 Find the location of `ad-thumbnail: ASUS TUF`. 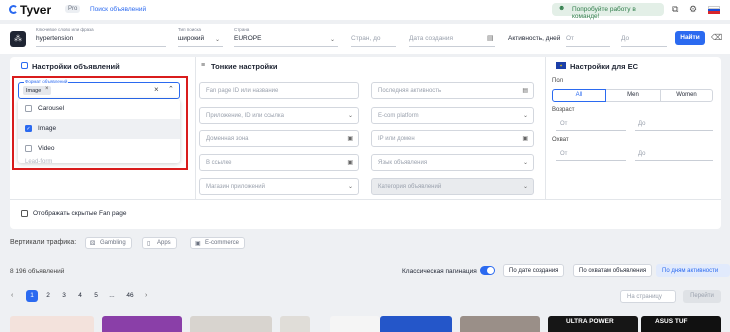

ad-thumbnail: ASUS TUF is located at coordinates (681, 324).